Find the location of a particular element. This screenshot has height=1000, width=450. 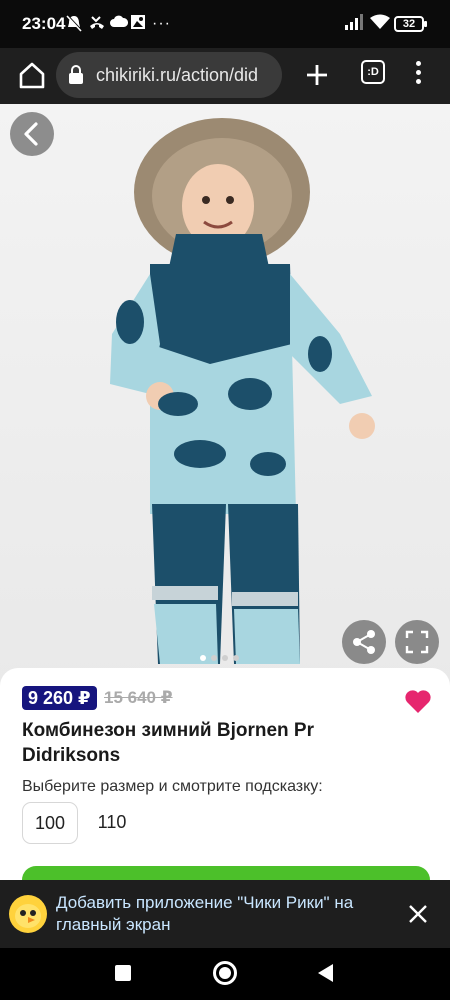

home-button is located at coordinates (32, 76).